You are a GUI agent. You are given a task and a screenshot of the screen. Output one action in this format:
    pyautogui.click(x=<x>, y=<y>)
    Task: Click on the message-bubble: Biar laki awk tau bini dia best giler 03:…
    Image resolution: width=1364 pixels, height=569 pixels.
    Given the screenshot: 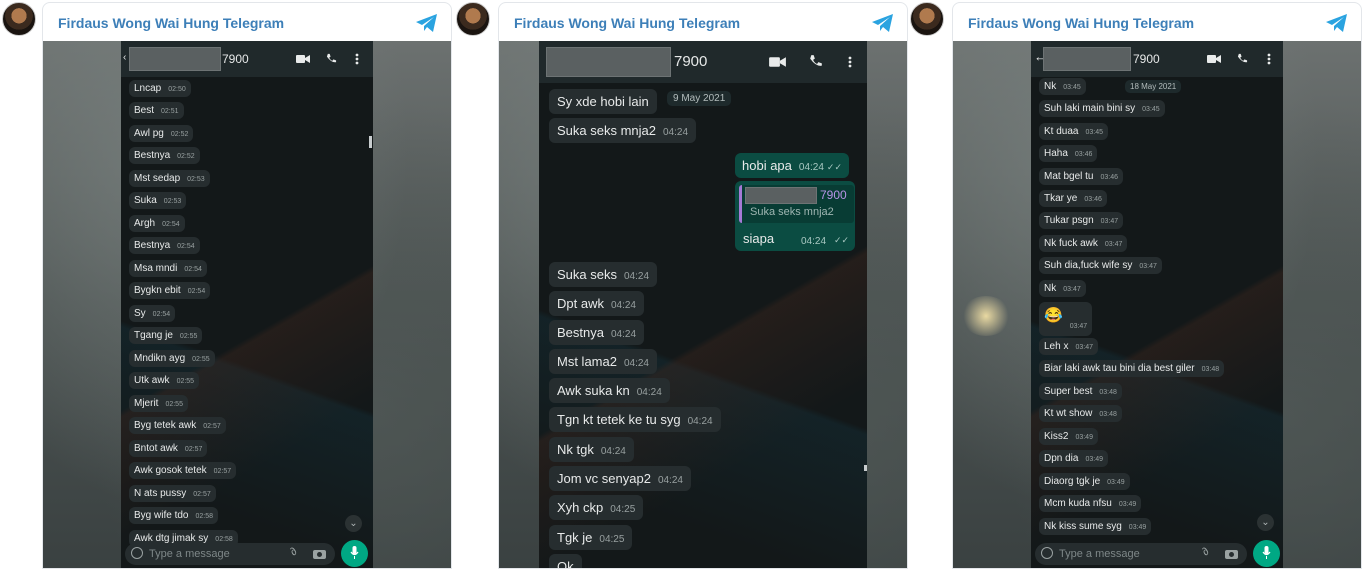 What is the action you would take?
    pyautogui.click(x=1132, y=368)
    